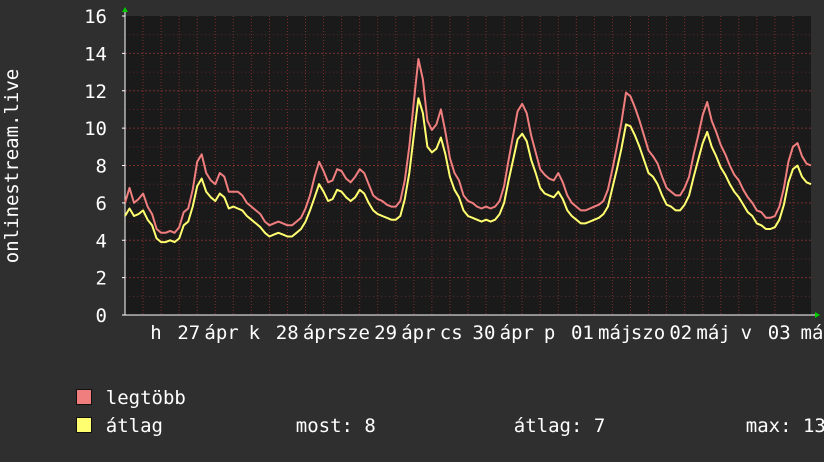 The height and width of the screenshot is (462, 824). Describe the element at coordinates (768, 426) in the screenshot. I see `stat-max-label: max:` at that location.